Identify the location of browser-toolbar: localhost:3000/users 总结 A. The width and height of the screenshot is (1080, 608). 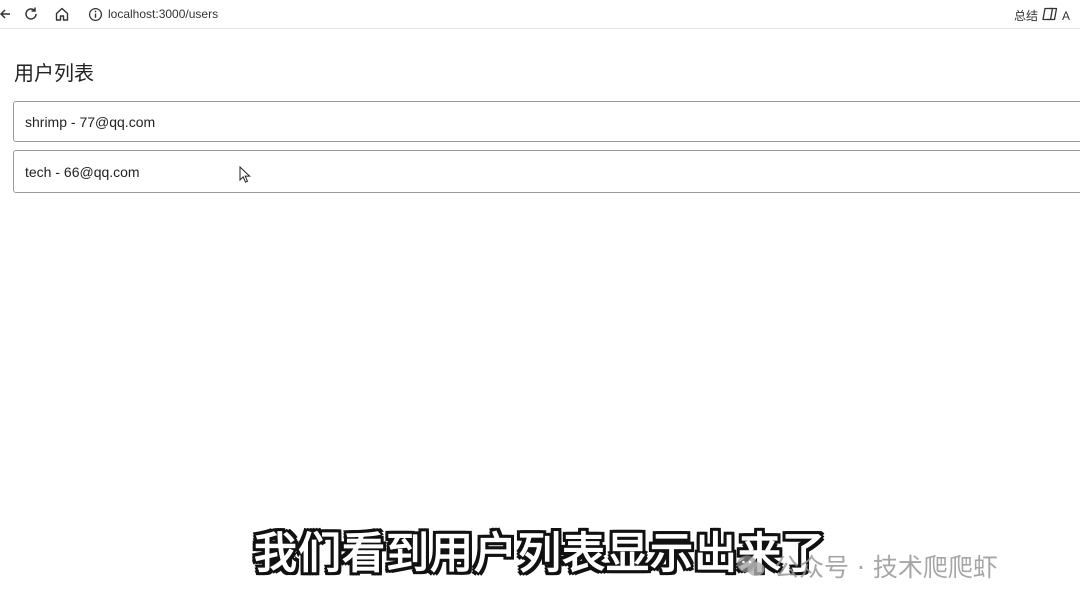
(540, 14).